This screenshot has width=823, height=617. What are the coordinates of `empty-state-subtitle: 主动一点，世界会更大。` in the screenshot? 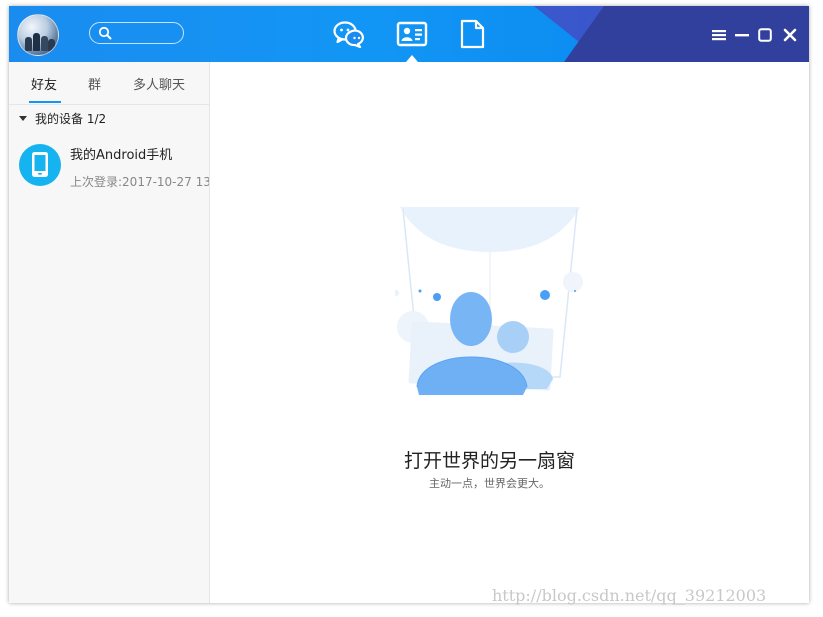 It's located at (489, 483).